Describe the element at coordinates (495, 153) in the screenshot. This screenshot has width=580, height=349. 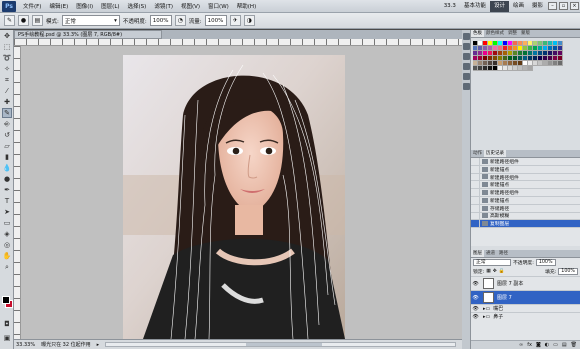
I see `panel-tab: 历史记录` at that location.